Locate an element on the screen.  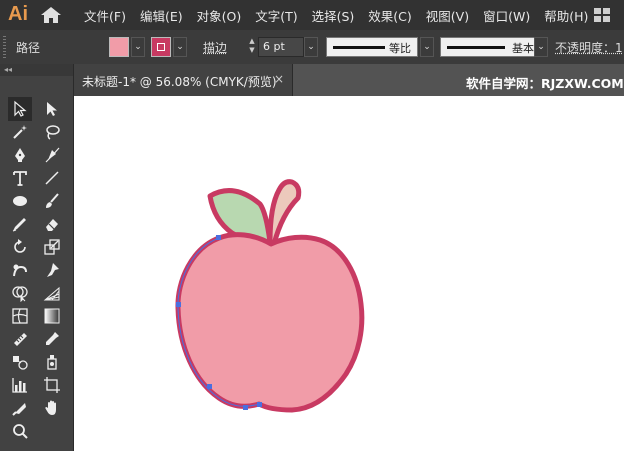
home-icon is located at coordinates (51, 15).